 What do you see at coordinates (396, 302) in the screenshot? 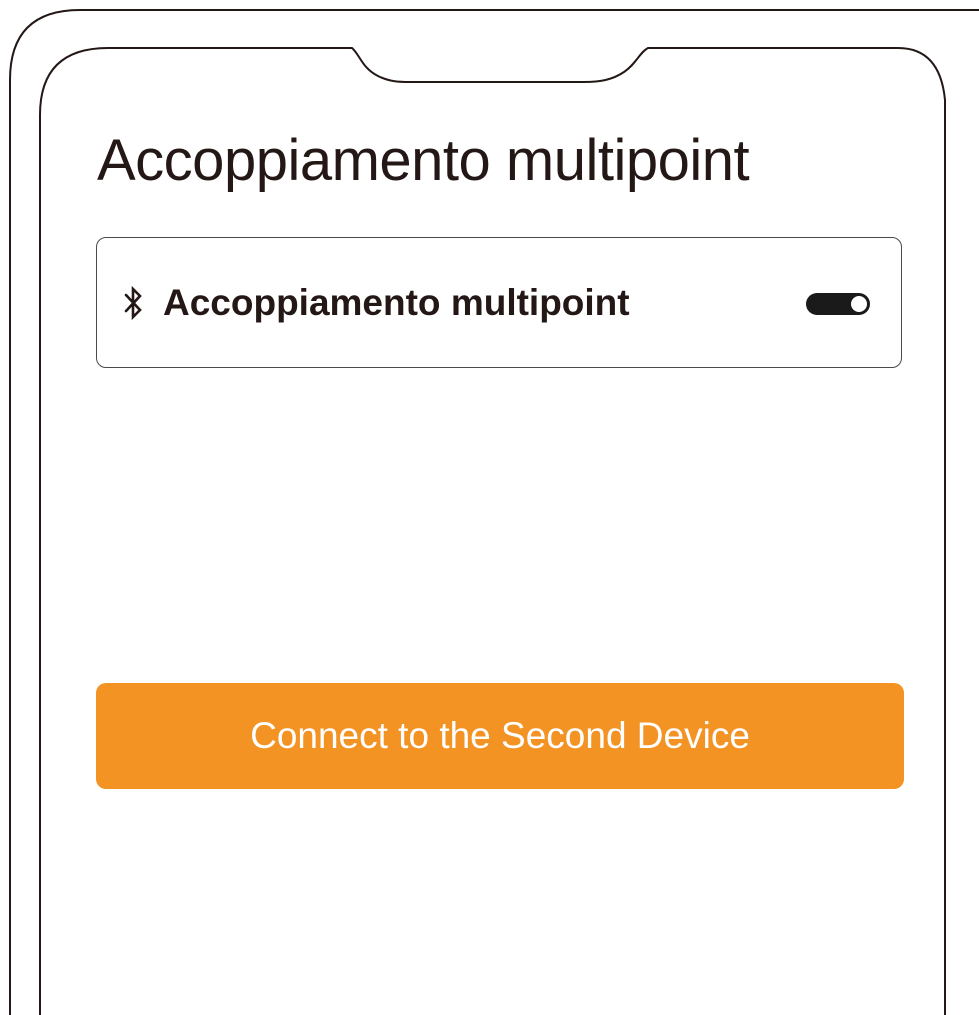
I see `multipoint-setting-label: Accoppiamento multipoint` at bounding box center [396, 302].